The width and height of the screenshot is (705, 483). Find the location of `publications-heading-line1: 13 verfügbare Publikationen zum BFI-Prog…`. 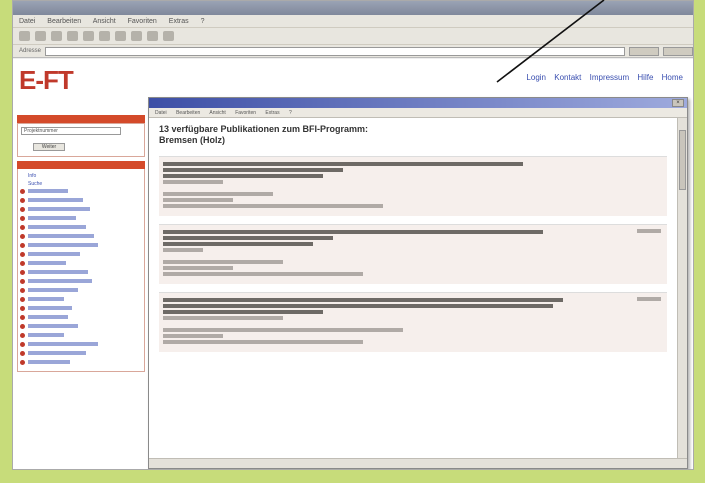

publications-heading-line1: 13 verfügbare Publikationen zum BFI-Prog… is located at coordinates (264, 129).